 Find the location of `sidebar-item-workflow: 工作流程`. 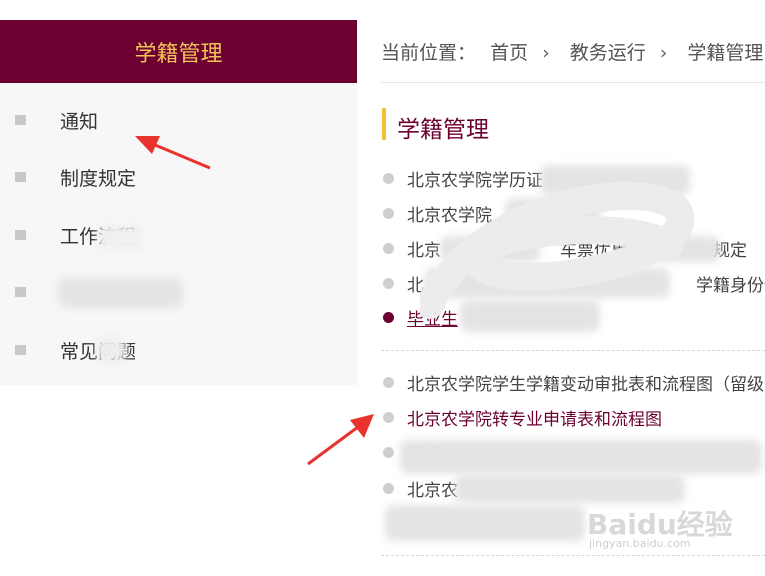

sidebar-item-workflow: 工作流程 is located at coordinates (178, 235).